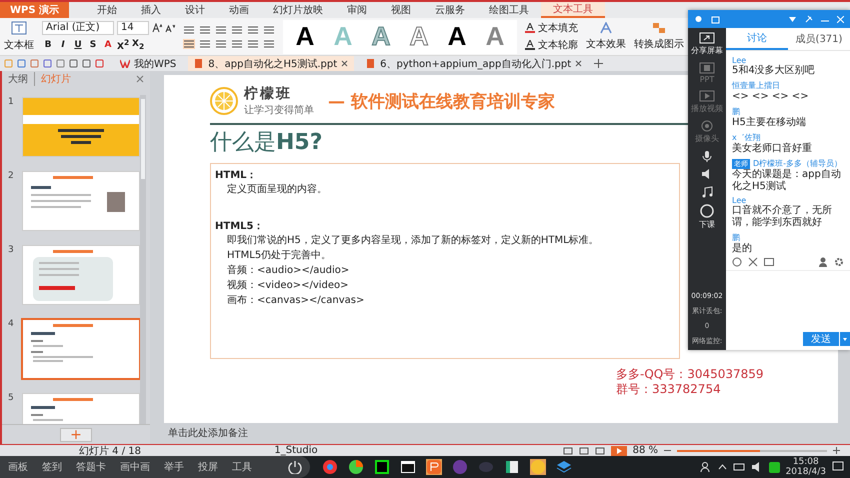 This screenshot has width=850, height=478. Describe the element at coordinates (667, 450) in the screenshot. I see `zoom-out-icon` at that location.